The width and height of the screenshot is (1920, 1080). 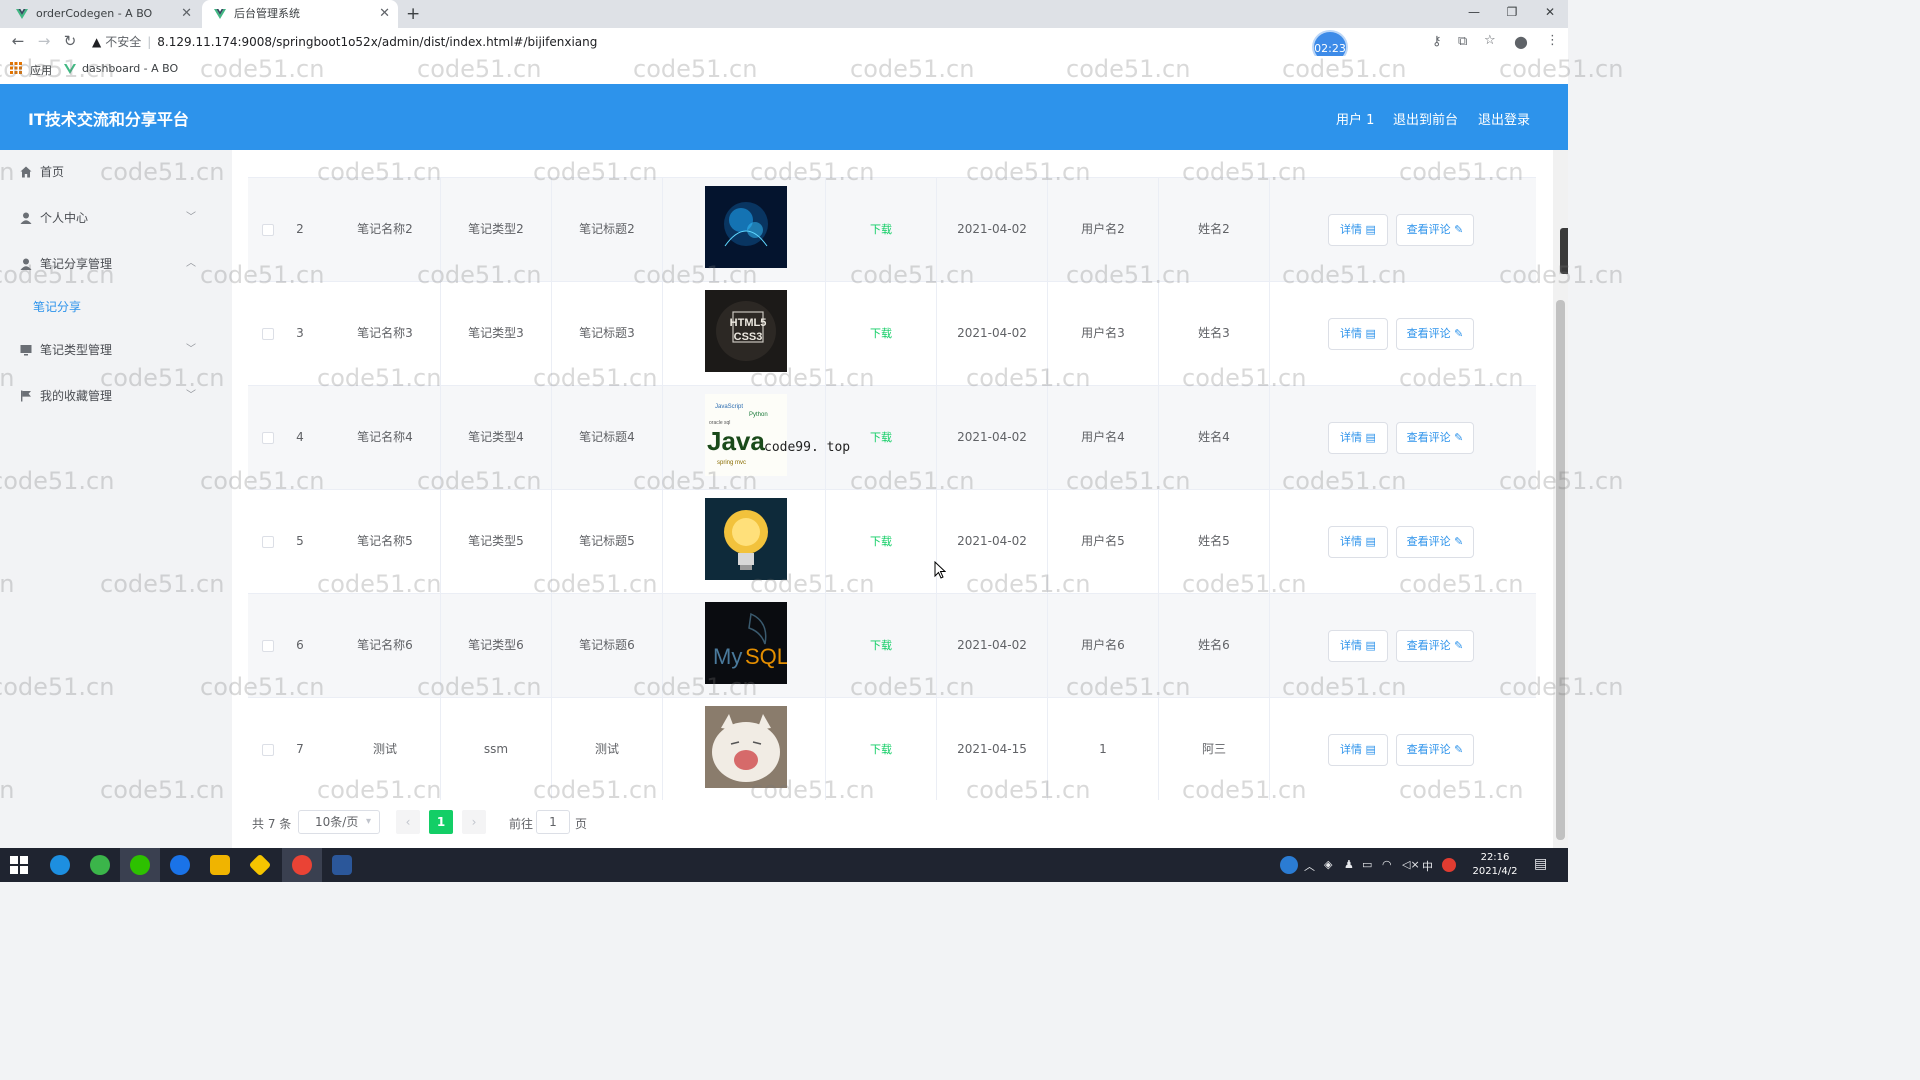 What do you see at coordinates (746, 539) in the screenshot?
I see `note-thumbnail-lightbulb` at bounding box center [746, 539].